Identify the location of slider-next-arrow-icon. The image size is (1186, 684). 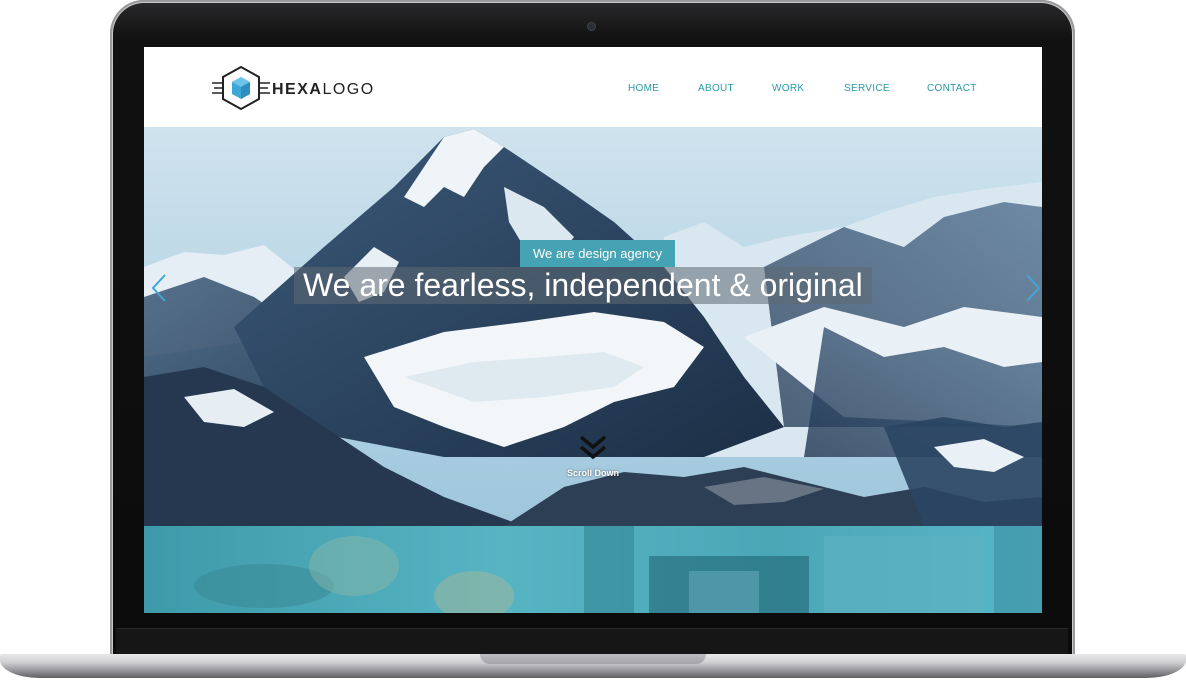
(1033, 288).